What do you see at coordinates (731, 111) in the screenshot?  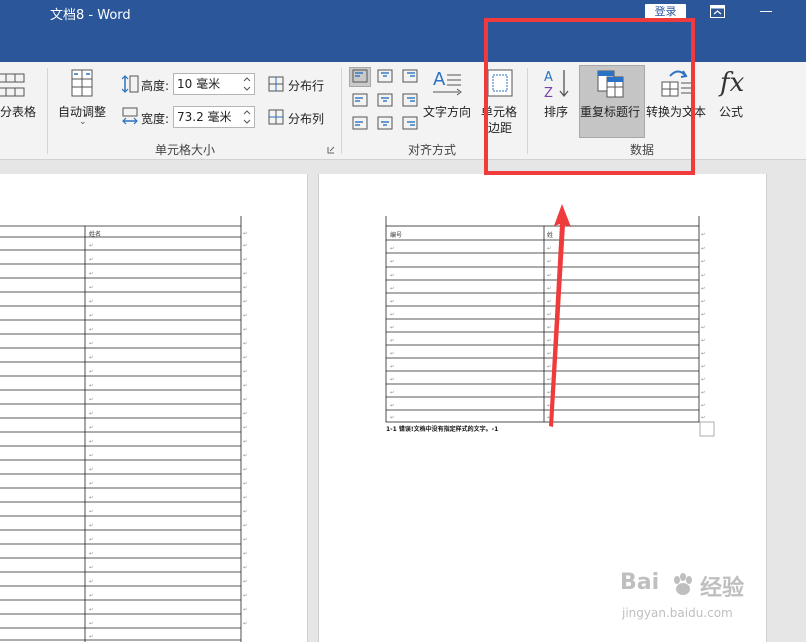 I see `formula-label: 公式` at bounding box center [731, 111].